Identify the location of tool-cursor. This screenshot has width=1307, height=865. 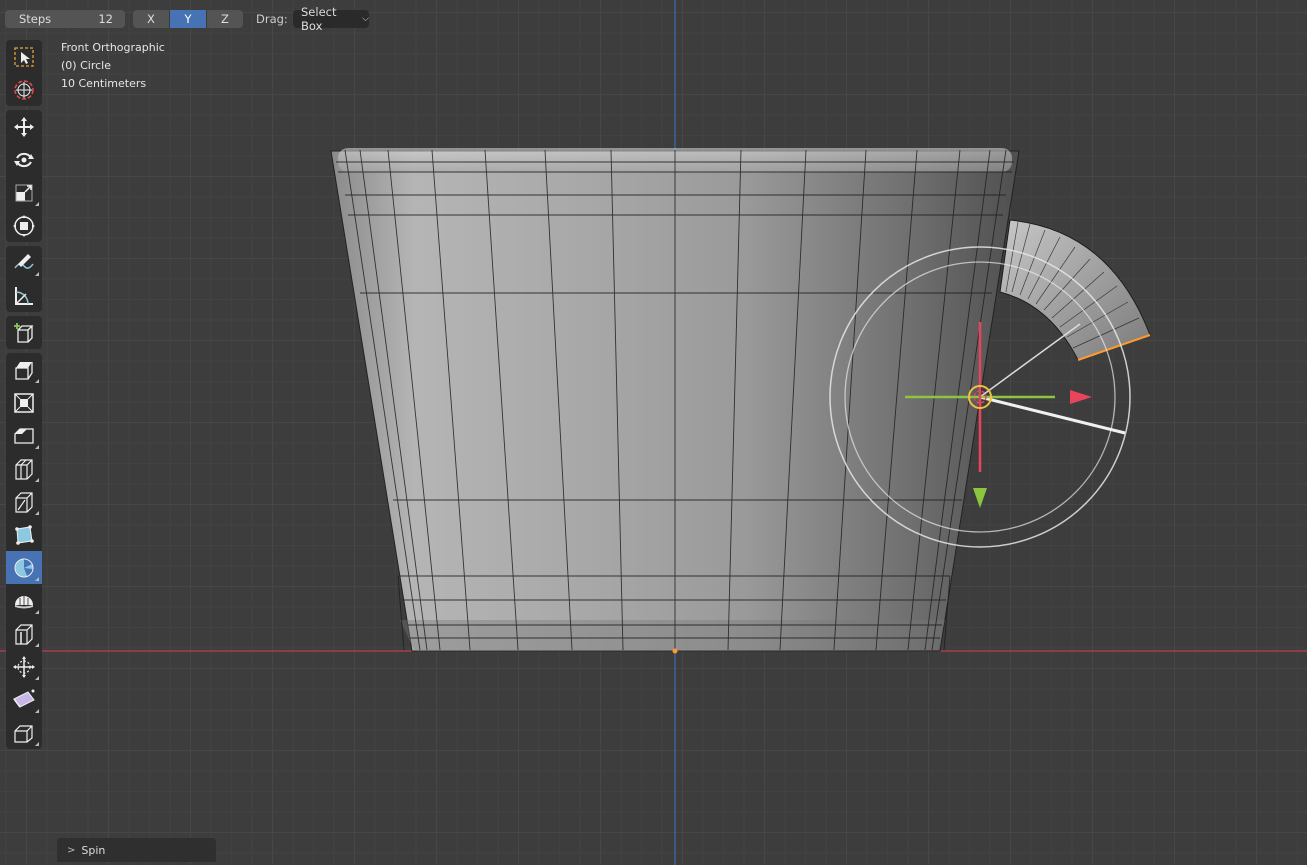
(24, 89).